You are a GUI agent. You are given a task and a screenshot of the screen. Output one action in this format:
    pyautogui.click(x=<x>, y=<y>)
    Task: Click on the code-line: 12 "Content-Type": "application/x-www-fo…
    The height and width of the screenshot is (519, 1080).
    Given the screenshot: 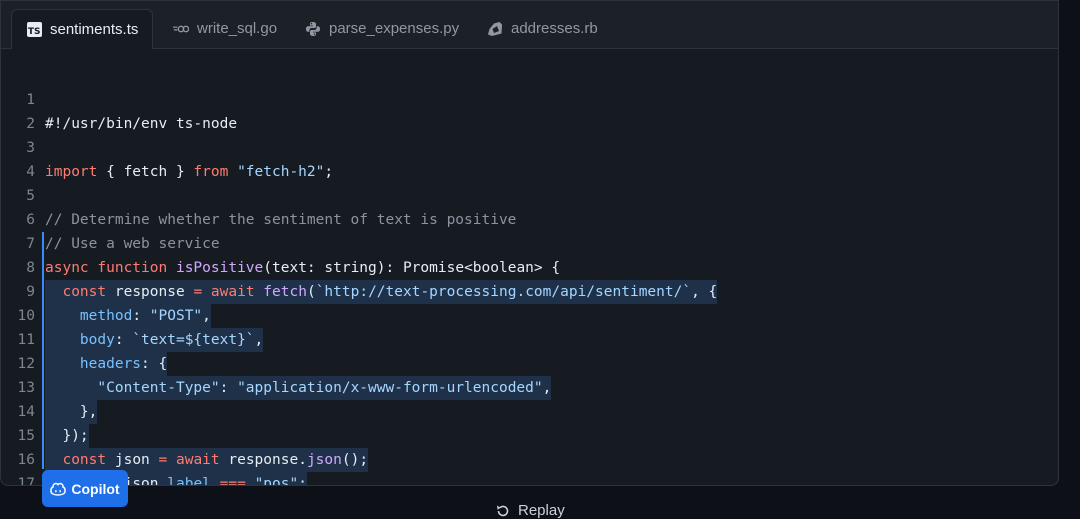 What is the action you would take?
    pyautogui.click(x=501, y=364)
    